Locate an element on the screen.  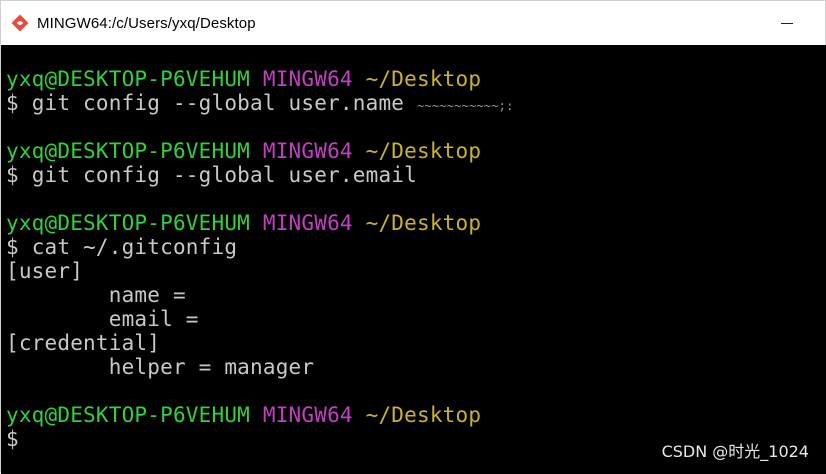
minimize-icon is located at coordinates (787, 23).